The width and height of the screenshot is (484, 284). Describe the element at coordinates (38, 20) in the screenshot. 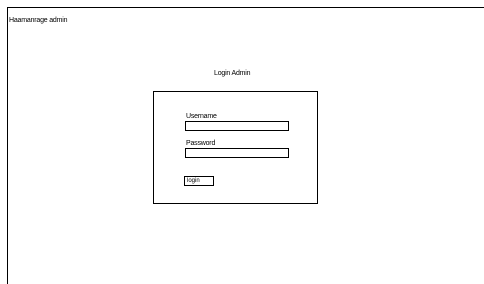

I see `app-title: Haamanrage admin` at that location.